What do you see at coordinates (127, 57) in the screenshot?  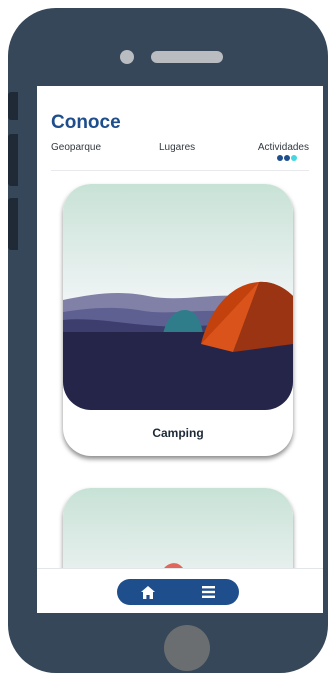 I see `front-camera` at bounding box center [127, 57].